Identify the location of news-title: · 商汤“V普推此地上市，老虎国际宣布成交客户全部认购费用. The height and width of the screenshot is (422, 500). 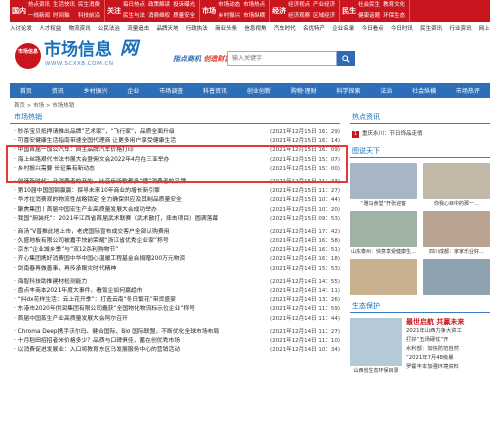
(92, 232).